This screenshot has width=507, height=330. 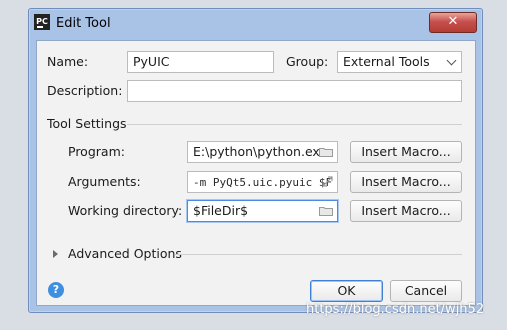 What do you see at coordinates (327, 181) in the screenshot?
I see `expand-icon` at bounding box center [327, 181].